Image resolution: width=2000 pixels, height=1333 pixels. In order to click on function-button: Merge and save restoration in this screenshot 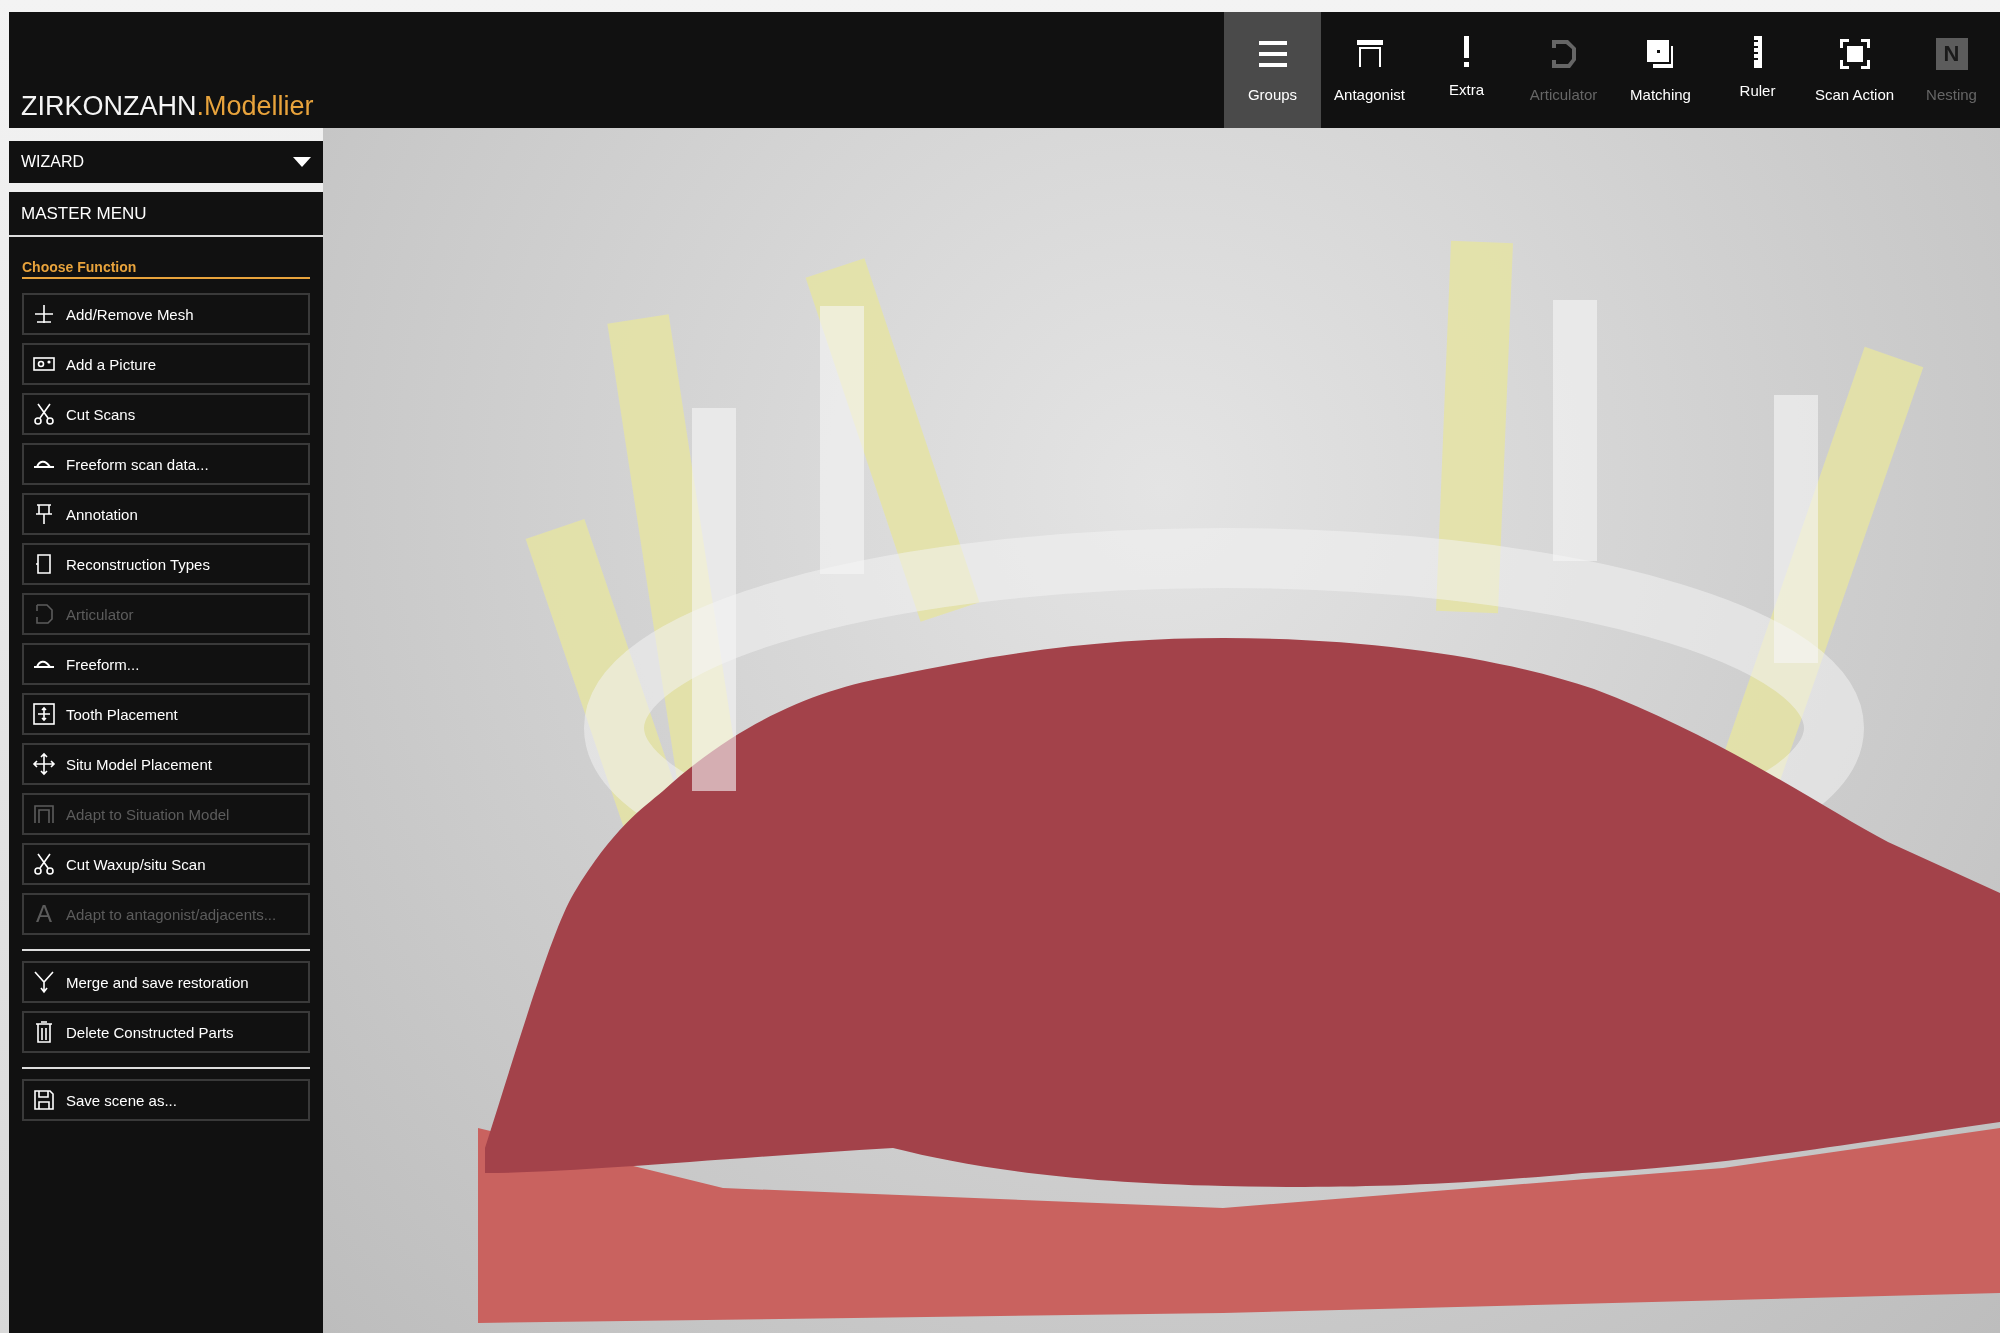, I will do `click(166, 982)`.